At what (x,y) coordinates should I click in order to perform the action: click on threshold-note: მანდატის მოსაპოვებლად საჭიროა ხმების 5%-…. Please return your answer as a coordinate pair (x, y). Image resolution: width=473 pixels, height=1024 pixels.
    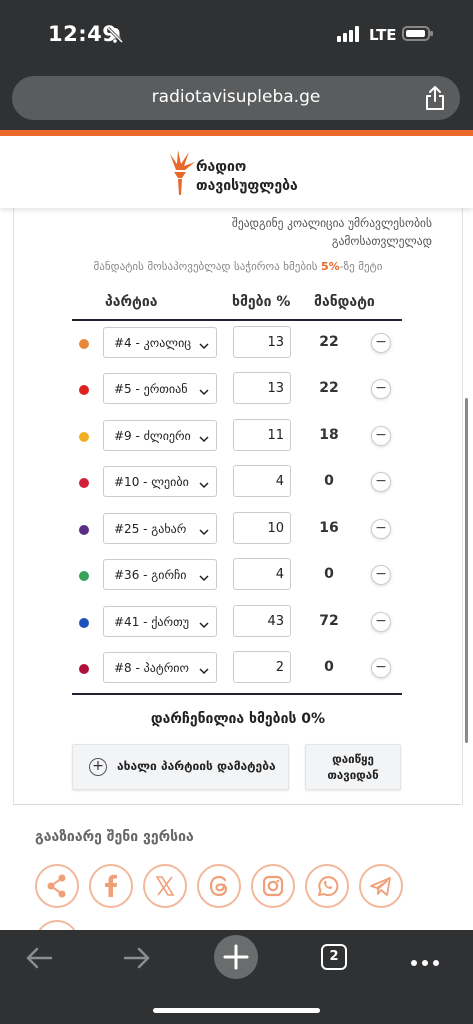
    Looking at the image, I should click on (238, 266).